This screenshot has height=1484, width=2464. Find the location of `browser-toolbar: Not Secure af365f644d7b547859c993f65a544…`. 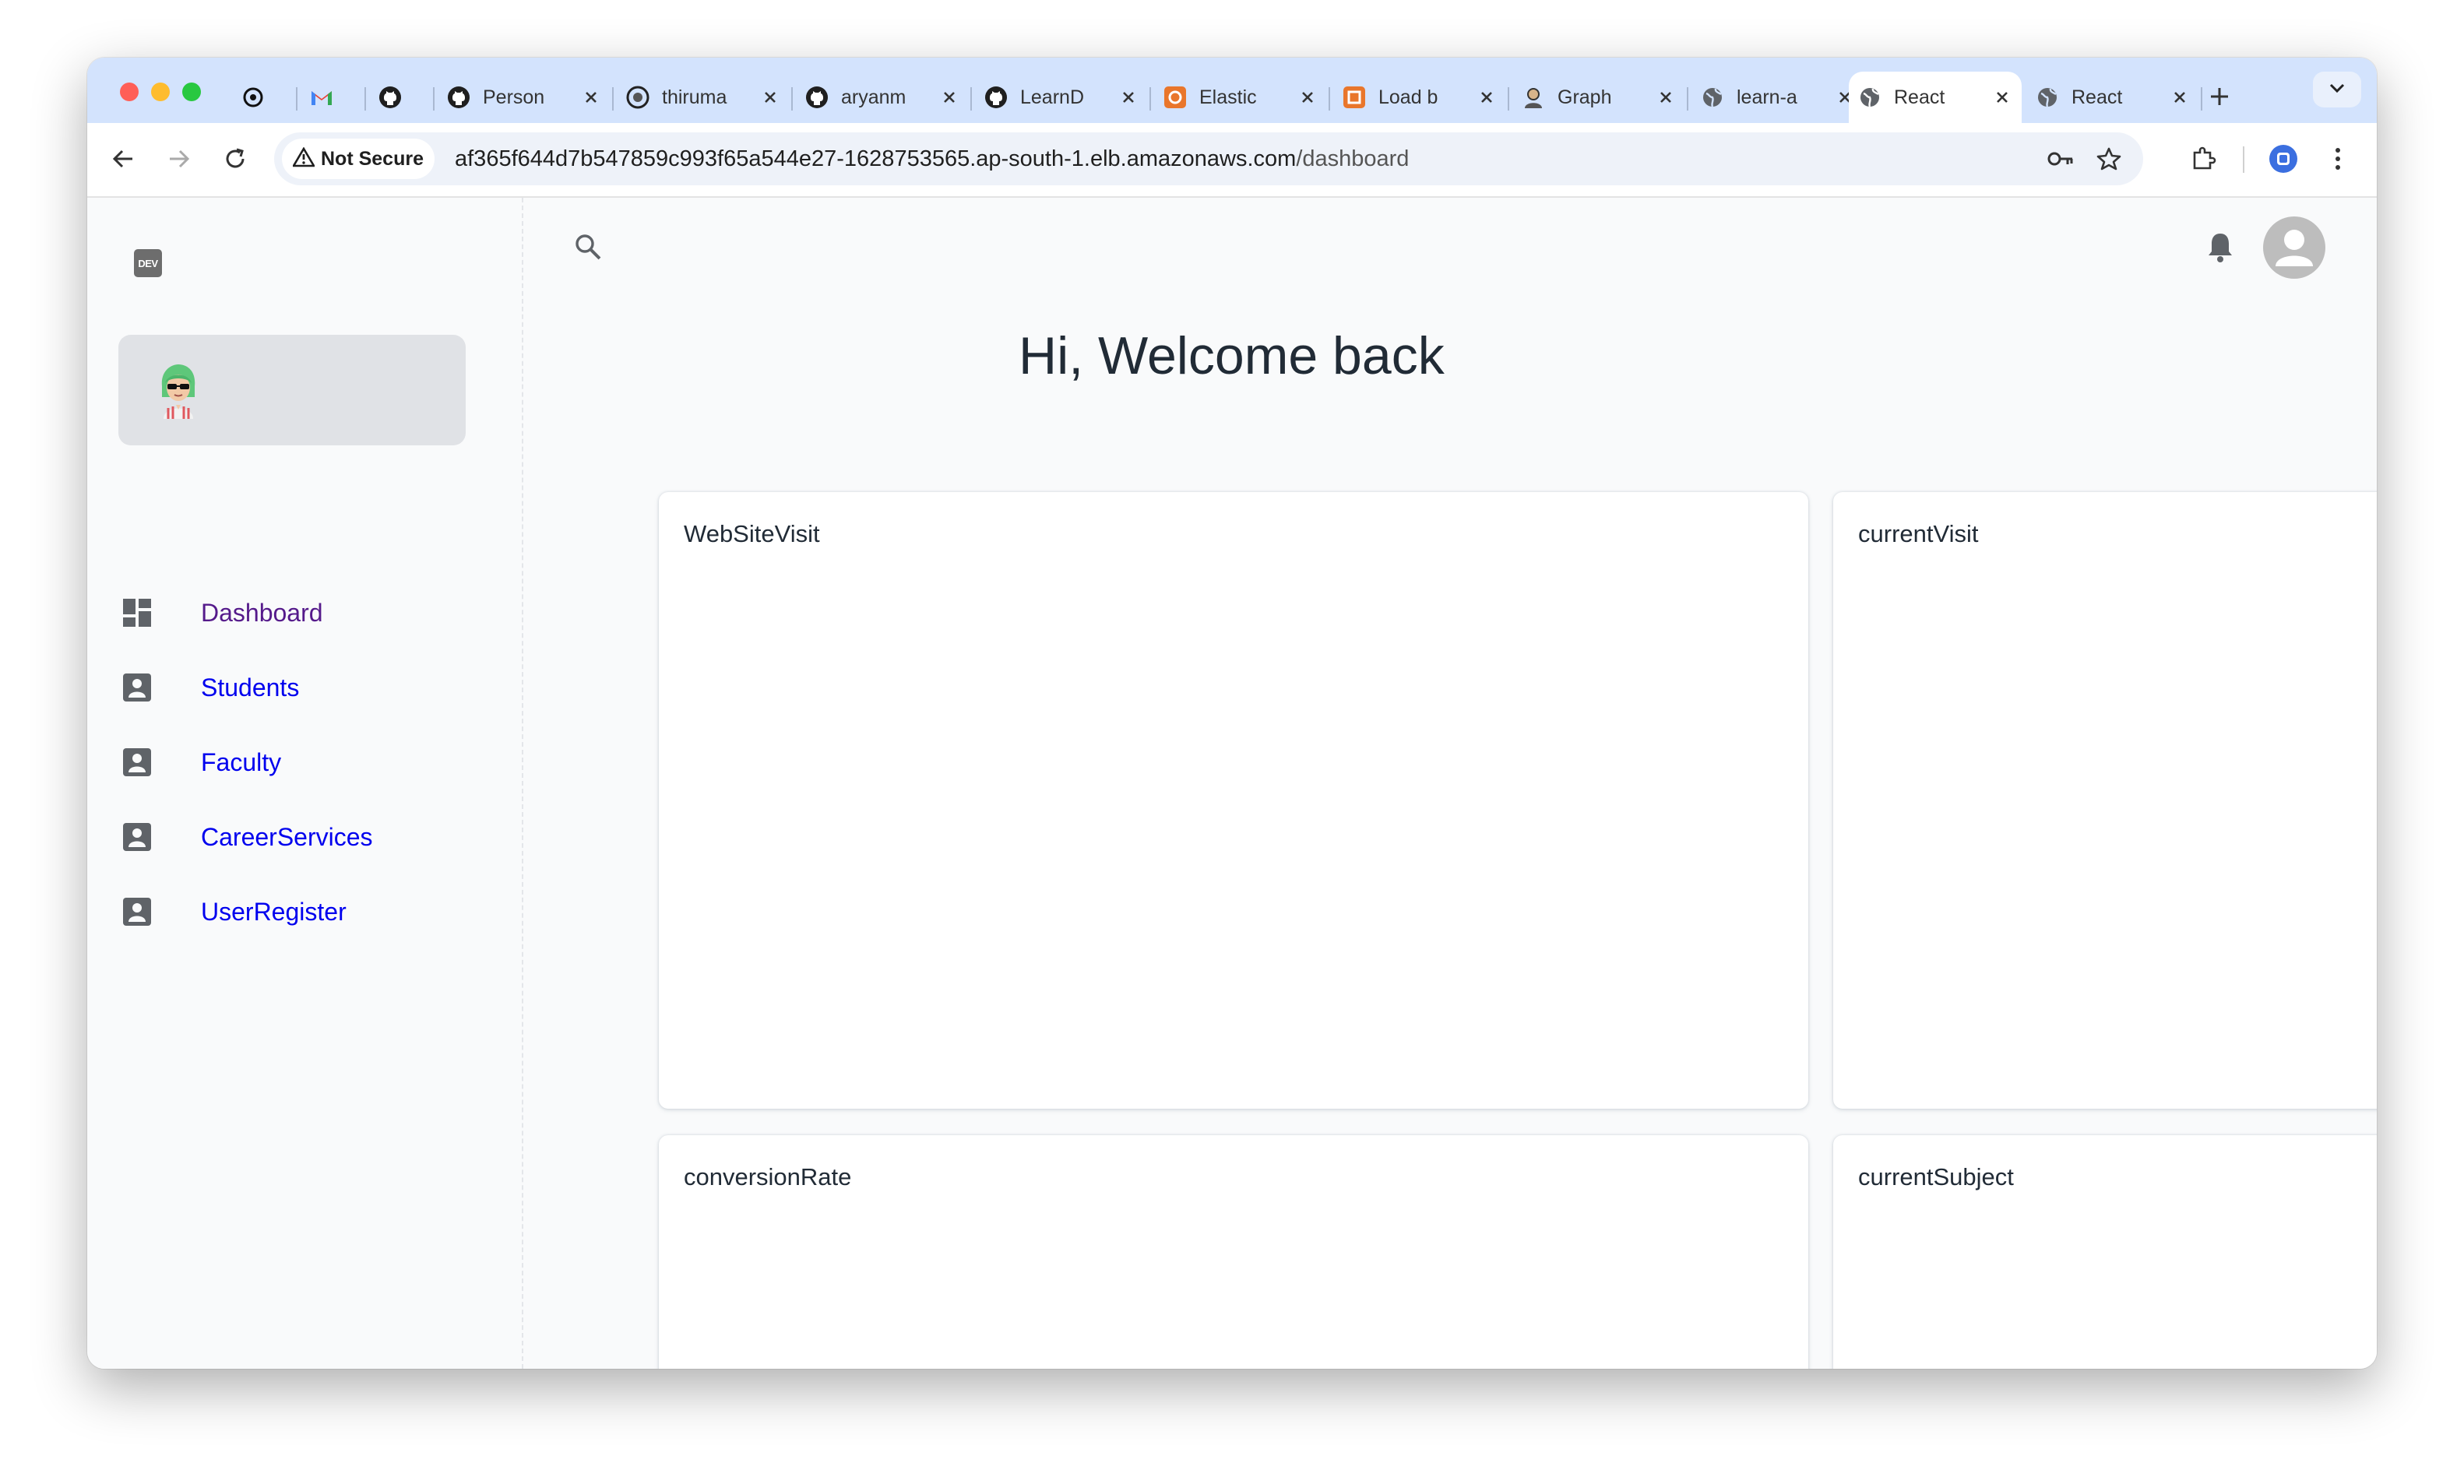

browser-toolbar: Not Secure af365f644d7b547859c993f65a544… is located at coordinates (1232, 160).